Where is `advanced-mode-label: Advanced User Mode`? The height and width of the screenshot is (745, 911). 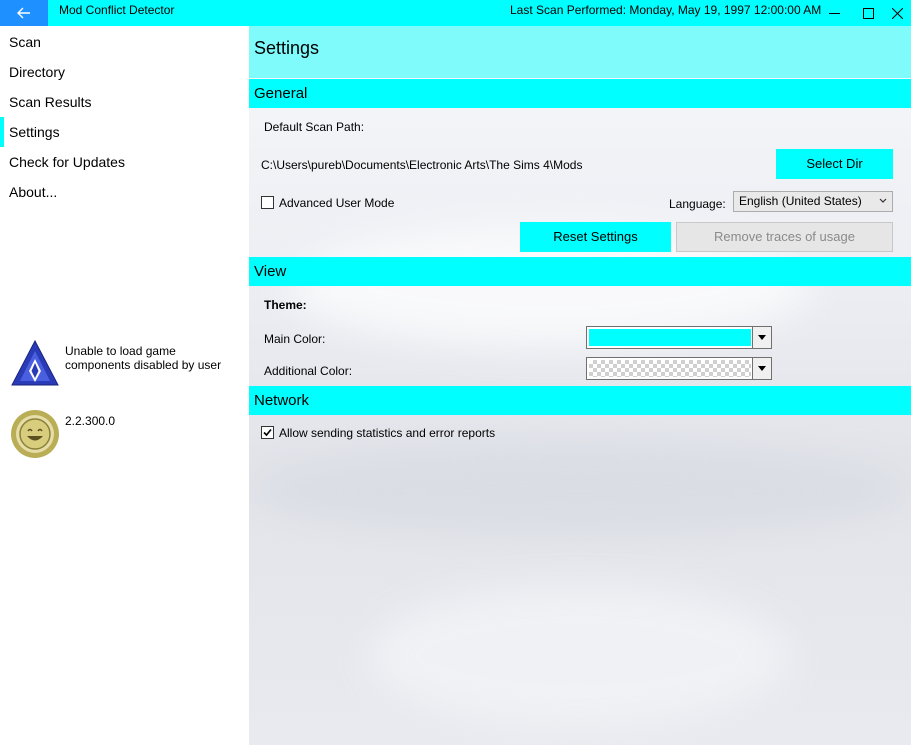 advanced-mode-label: Advanced User Mode is located at coordinates (337, 203).